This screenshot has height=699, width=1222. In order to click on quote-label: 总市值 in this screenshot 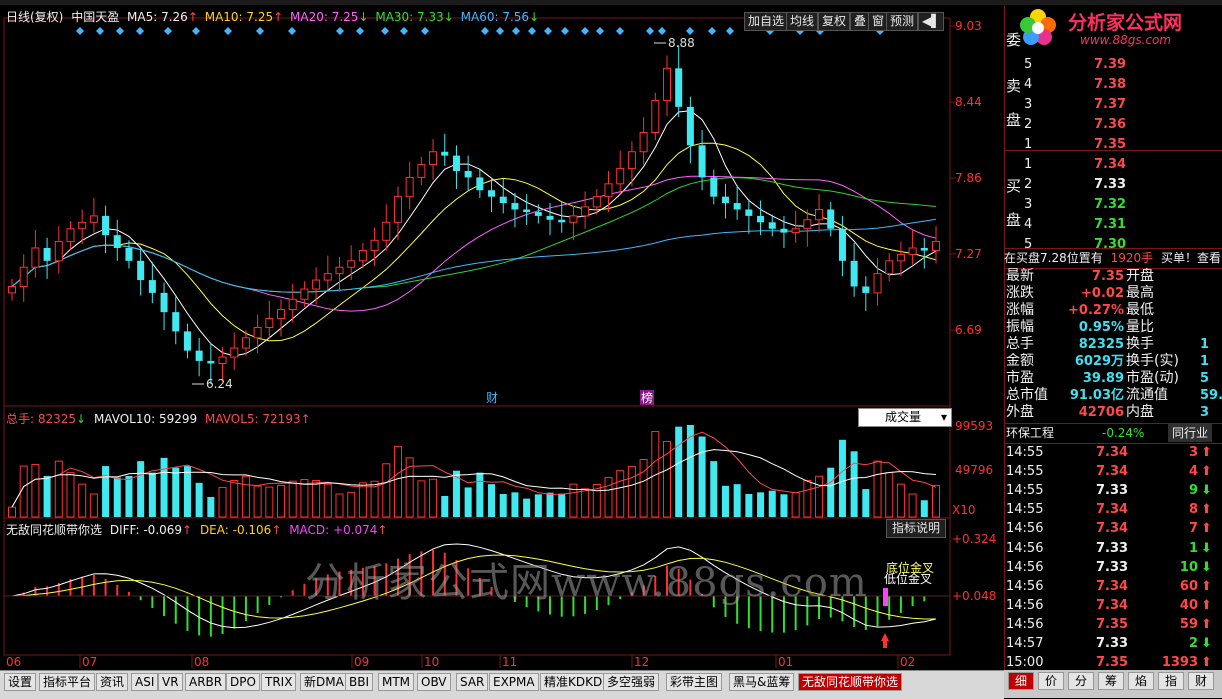, I will do `click(1027, 395)`.